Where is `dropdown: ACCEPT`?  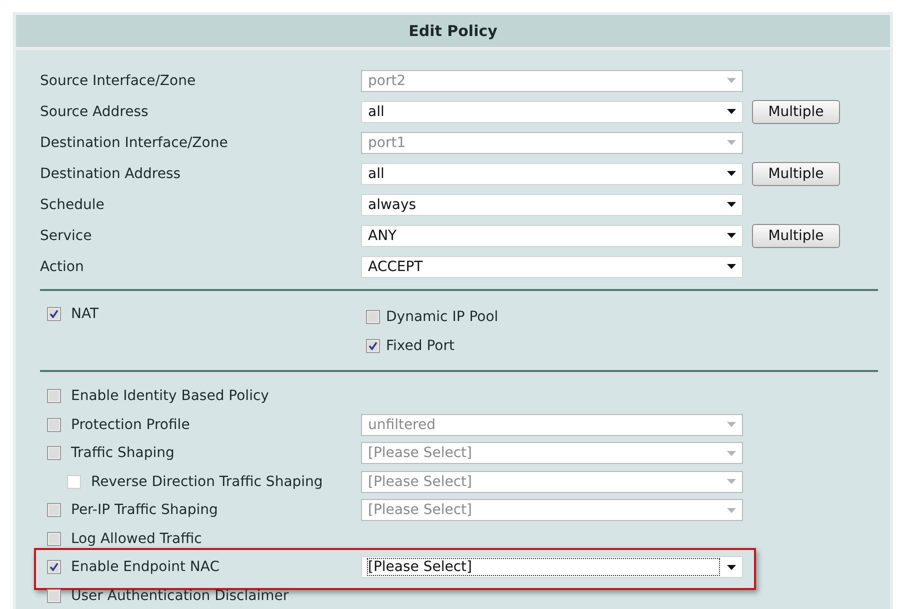 dropdown: ACCEPT is located at coordinates (552, 267).